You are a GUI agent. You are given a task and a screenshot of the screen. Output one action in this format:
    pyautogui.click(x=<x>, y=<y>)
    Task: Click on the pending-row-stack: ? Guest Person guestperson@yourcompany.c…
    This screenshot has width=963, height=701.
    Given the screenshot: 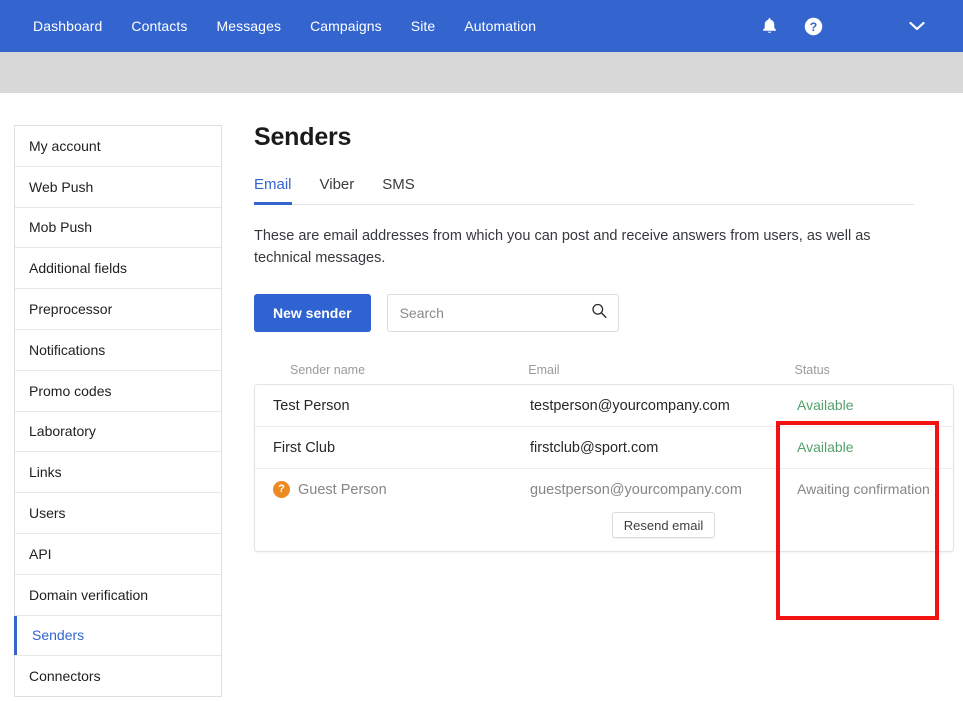 What is the action you would take?
    pyautogui.click(x=613, y=503)
    